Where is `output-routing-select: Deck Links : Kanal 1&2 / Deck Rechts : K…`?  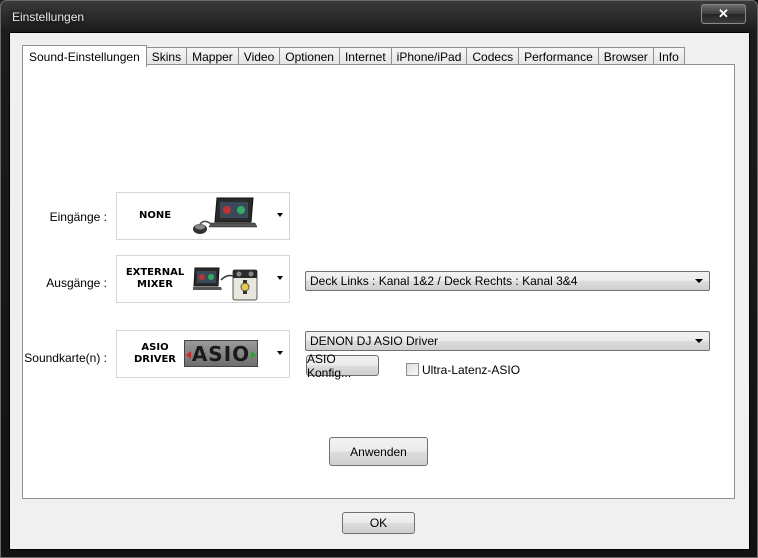 output-routing-select: Deck Links : Kanal 1&2 / Deck Rechts : K… is located at coordinates (507, 281).